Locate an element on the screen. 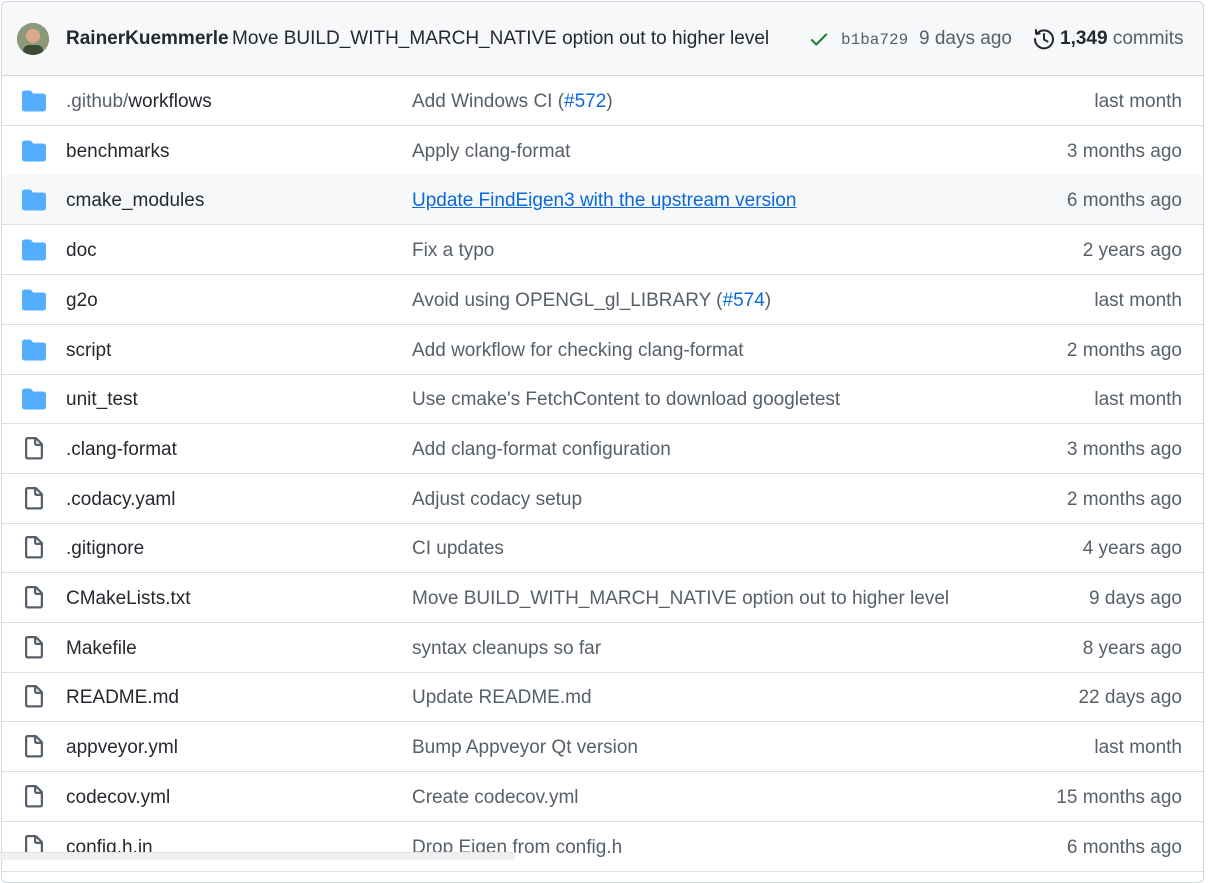 This screenshot has height=883, width=1210. commit-message-text: syntax cleanups so far is located at coordinates (507, 648).